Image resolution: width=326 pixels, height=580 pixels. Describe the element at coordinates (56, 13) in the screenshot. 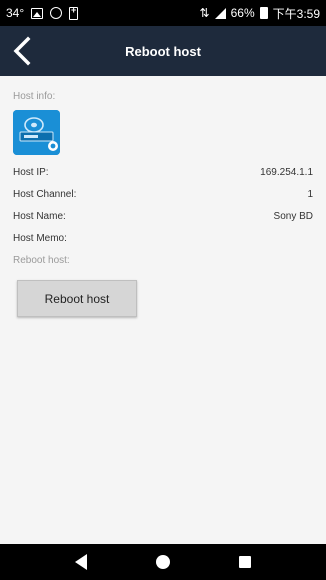

I see `sync-icon` at that location.